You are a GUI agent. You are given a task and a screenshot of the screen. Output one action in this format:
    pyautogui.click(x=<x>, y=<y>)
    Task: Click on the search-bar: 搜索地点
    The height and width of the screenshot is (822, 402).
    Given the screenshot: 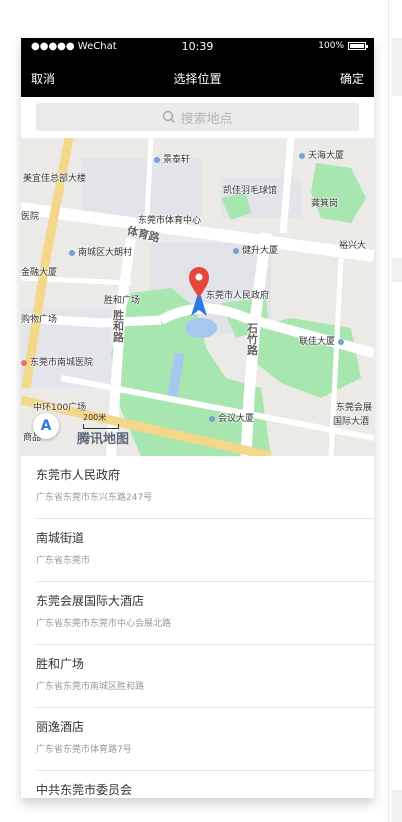 What is the action you would take?
    pyautogui.click(x=197, y=117)
    